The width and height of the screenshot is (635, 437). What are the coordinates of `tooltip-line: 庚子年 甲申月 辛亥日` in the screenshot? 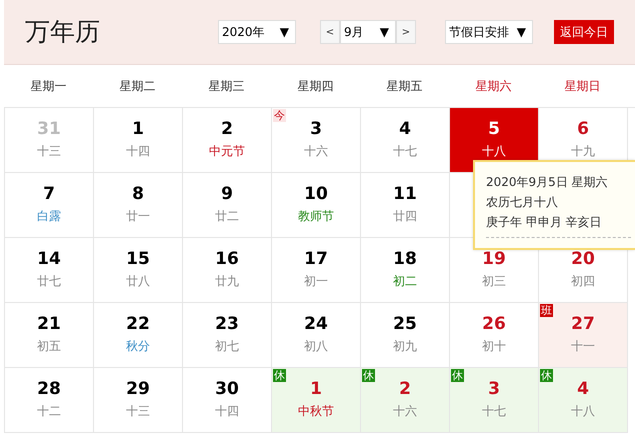 It's located at (544, 222).